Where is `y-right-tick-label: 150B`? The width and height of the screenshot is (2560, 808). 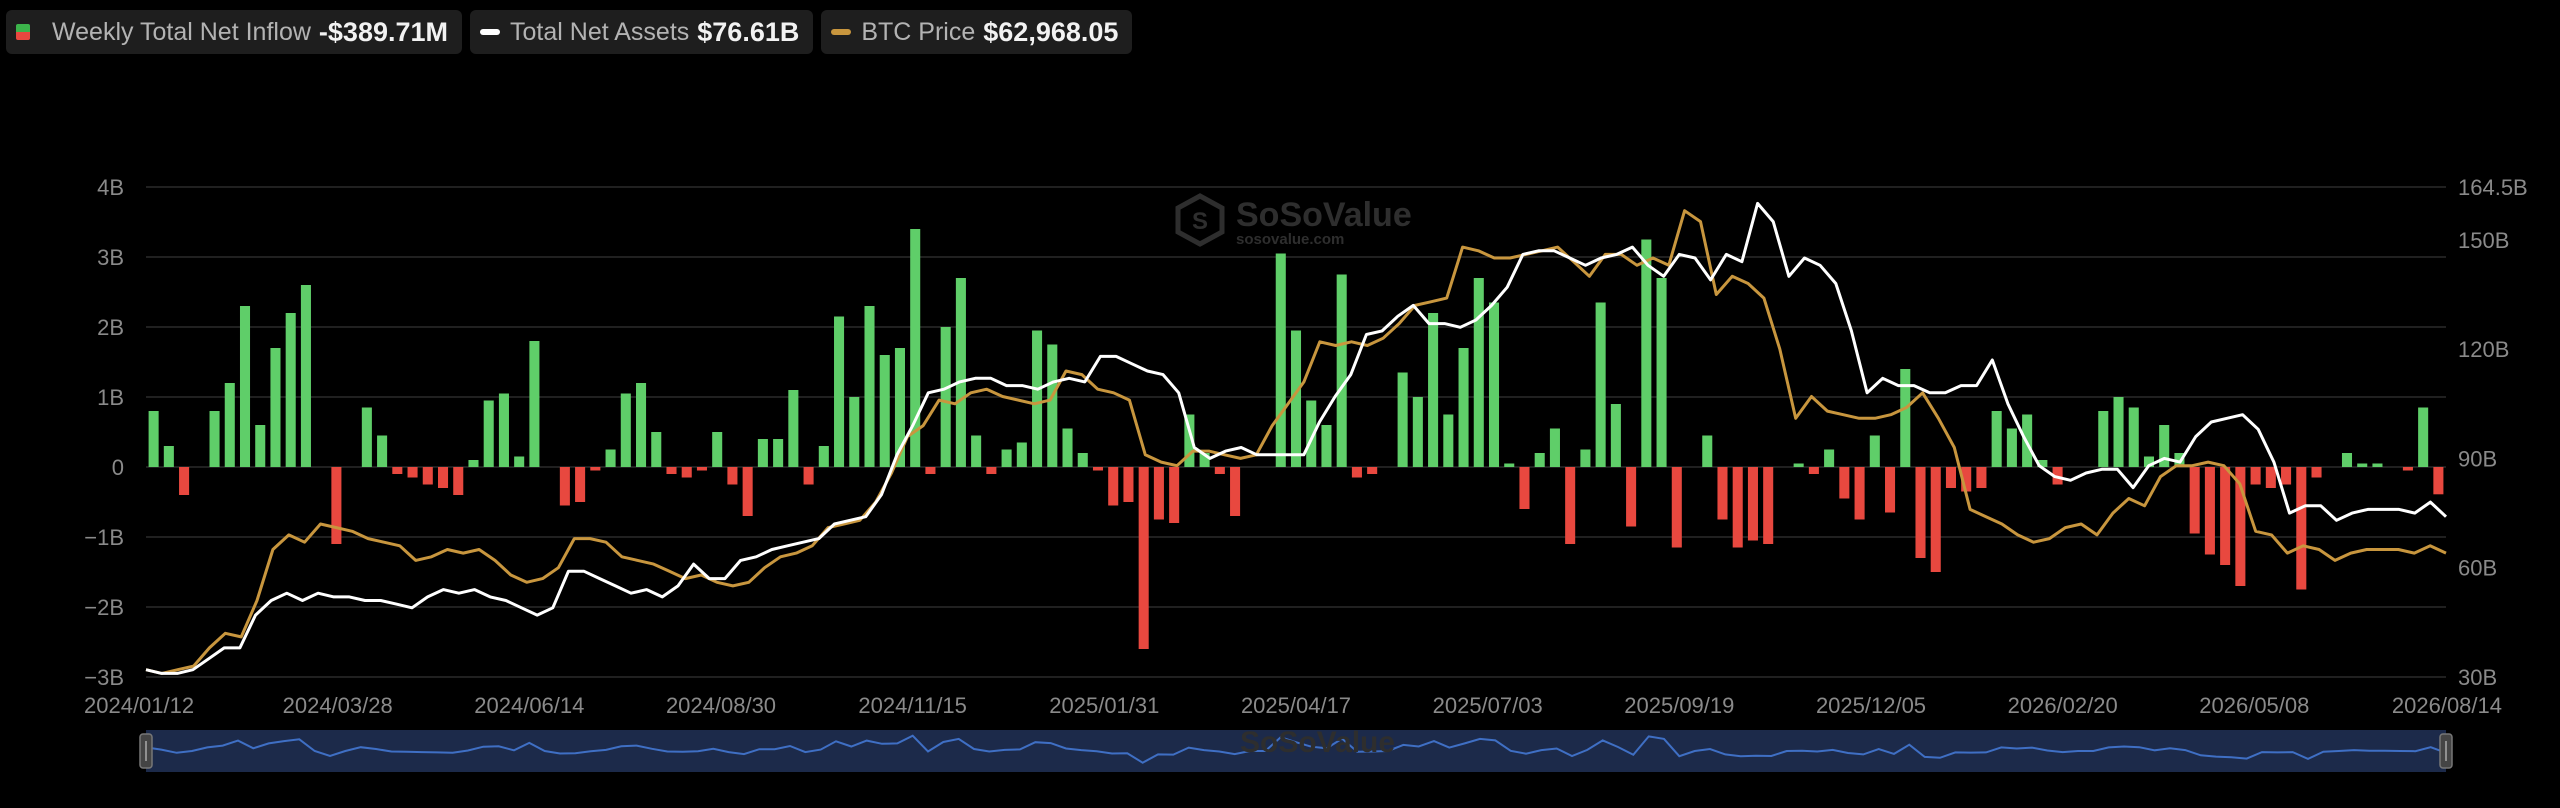
y-right-tick-label: 150B is located at coordinates (2483, 240).